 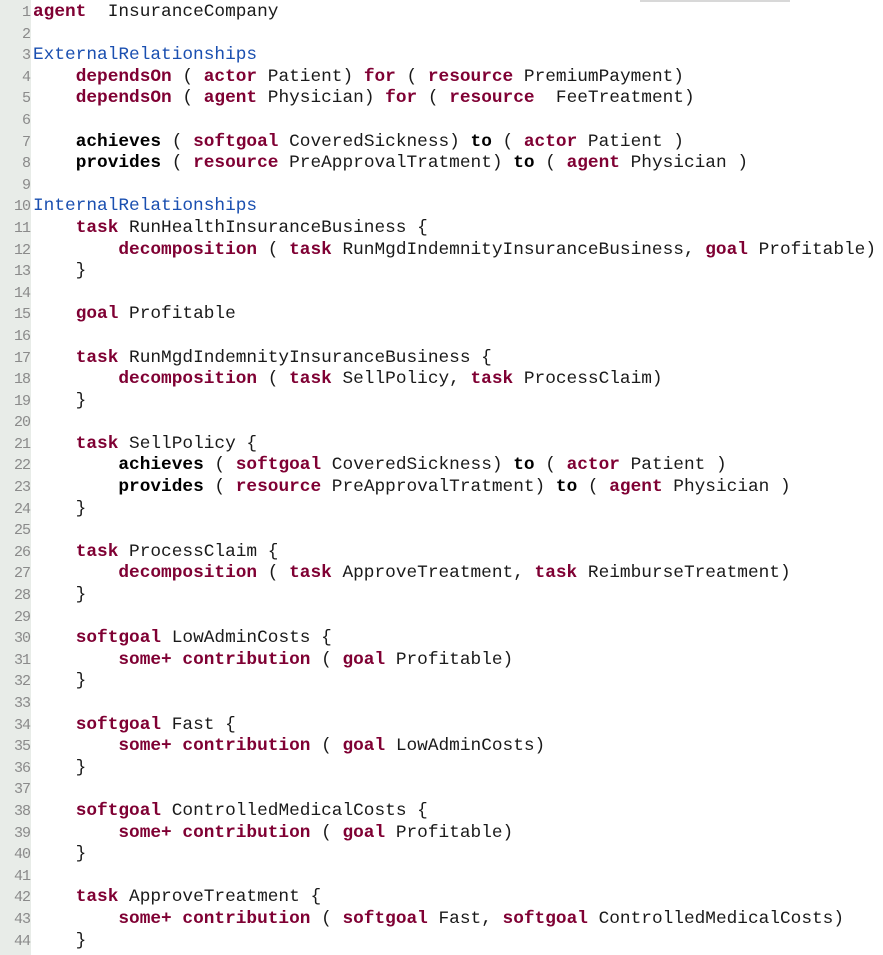 What do you see at coordinates (289, 747) in the screenshot?
I see `line-code: some+ contribution ( goal LowAdminCosts)` at bounding box center [289, 747].